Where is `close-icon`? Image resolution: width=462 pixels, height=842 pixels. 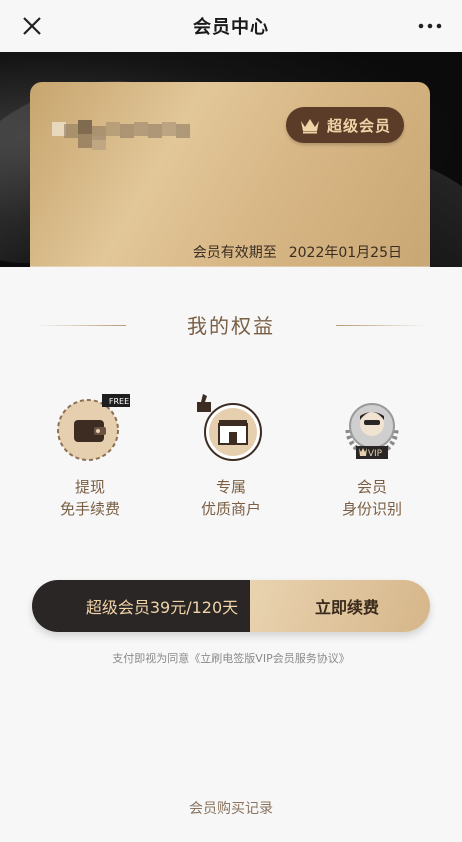 close-icon is located at coordinates (32, 26).